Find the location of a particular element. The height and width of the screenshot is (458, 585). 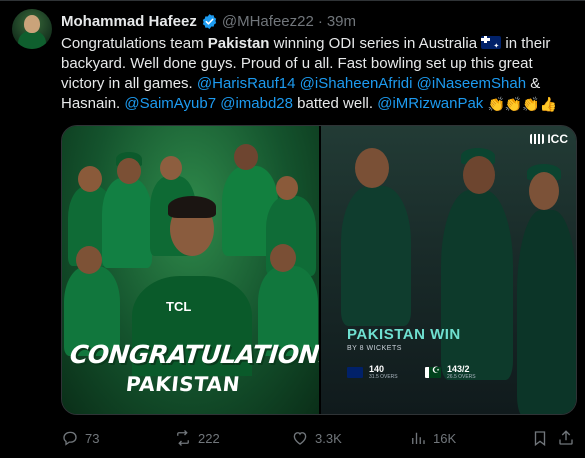

pakistan-flag-icon is located at coordinates (433, 371).